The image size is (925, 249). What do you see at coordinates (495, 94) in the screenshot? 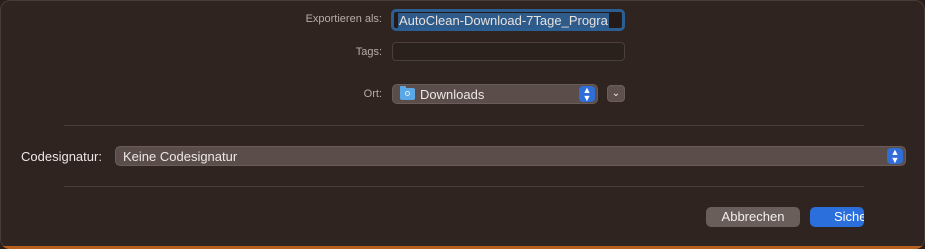
I see `location-popup: Downloads ▲ ▼` at bounding box center [495, 94].